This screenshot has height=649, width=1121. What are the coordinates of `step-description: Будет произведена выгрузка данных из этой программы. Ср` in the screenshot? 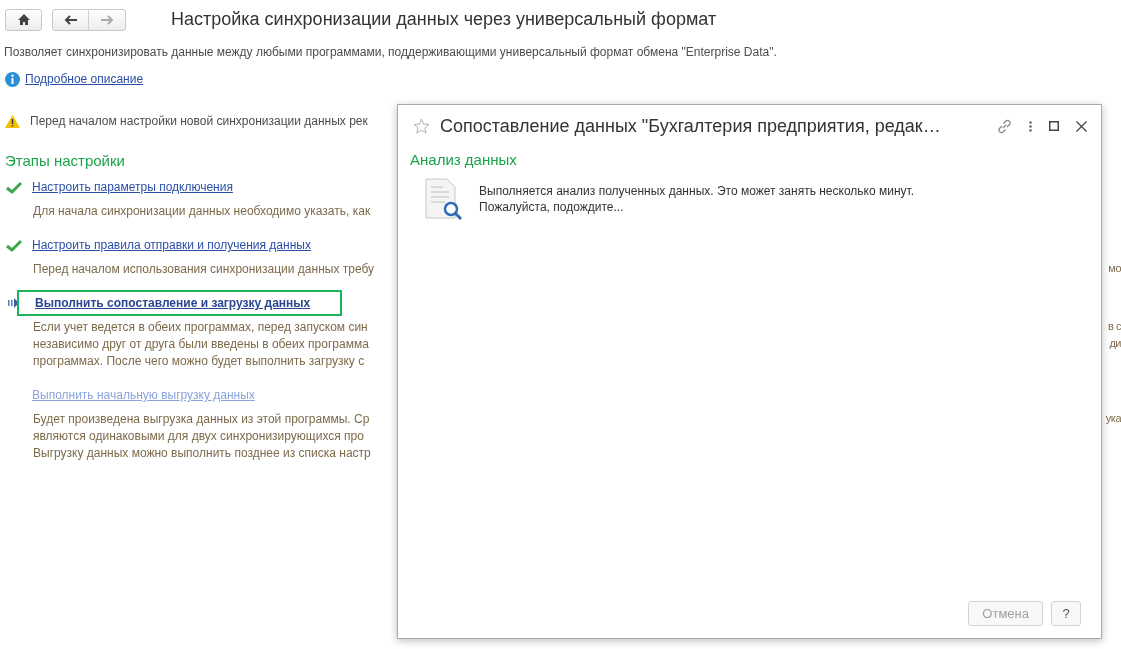 It's located at (201, 418).